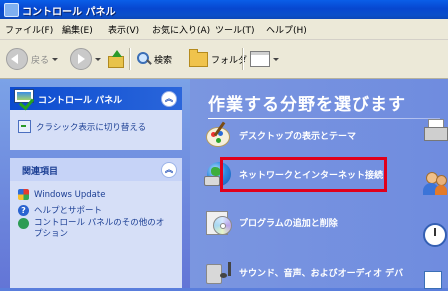 Image resolution: width=448 pixels, height=291 pixels. What do you see at coordinates (96, 169) in the screenshot?
I see `related-topics-header: 関連項目 ︽` at bounding box center [96, 169].